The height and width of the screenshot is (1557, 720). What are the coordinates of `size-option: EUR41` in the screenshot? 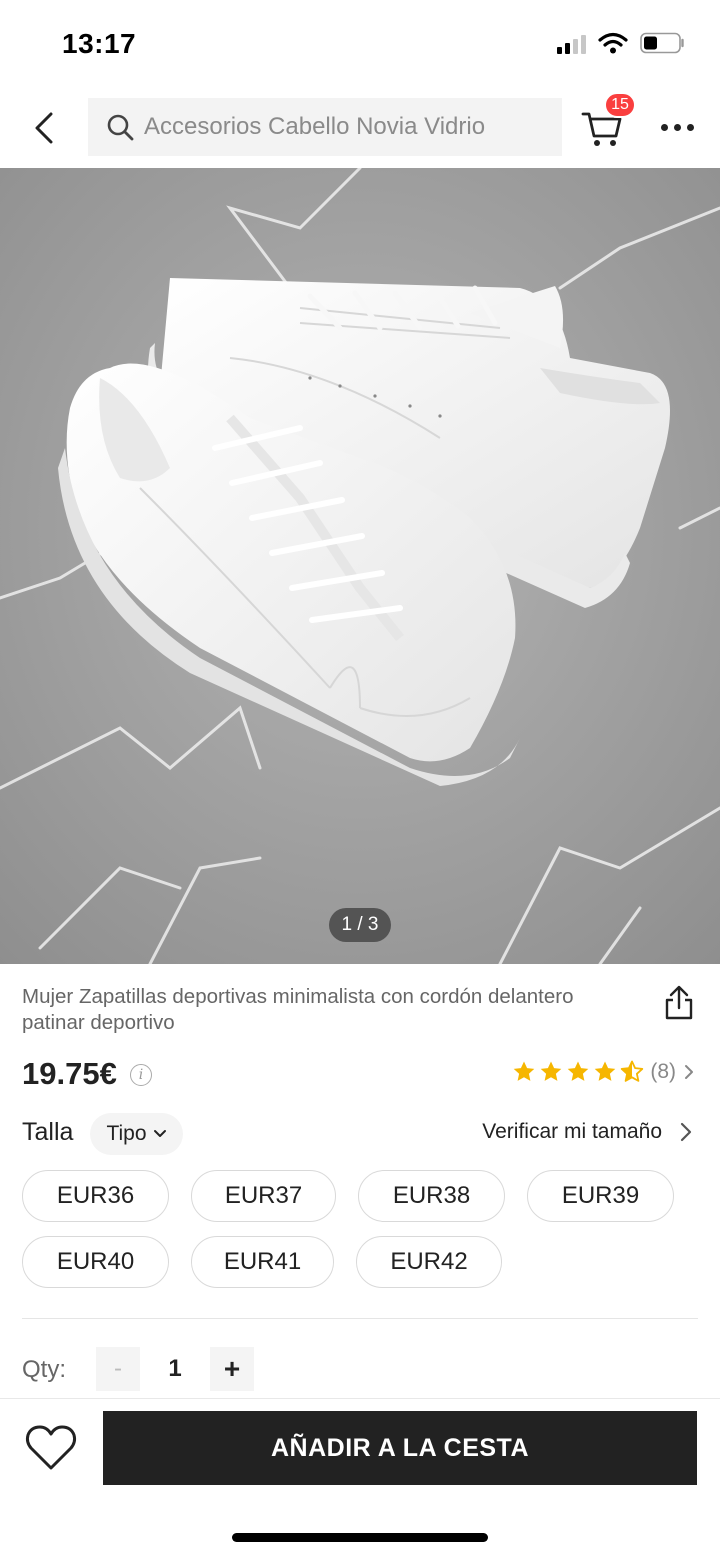 It's located at (262, 1262).